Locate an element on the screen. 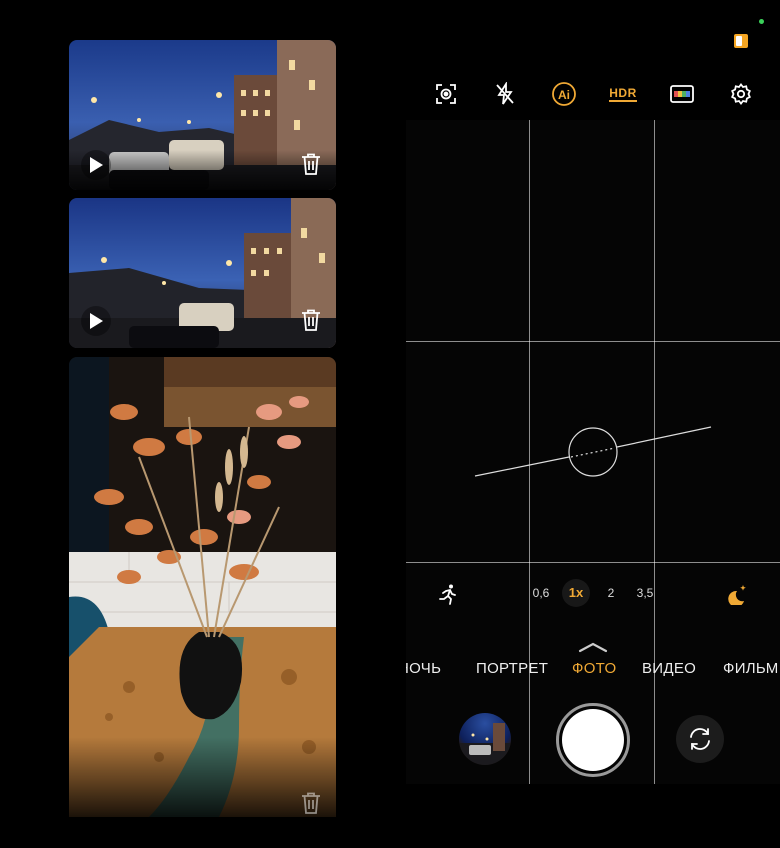  hdr-button: HDR is located at coordinates (623, 94).